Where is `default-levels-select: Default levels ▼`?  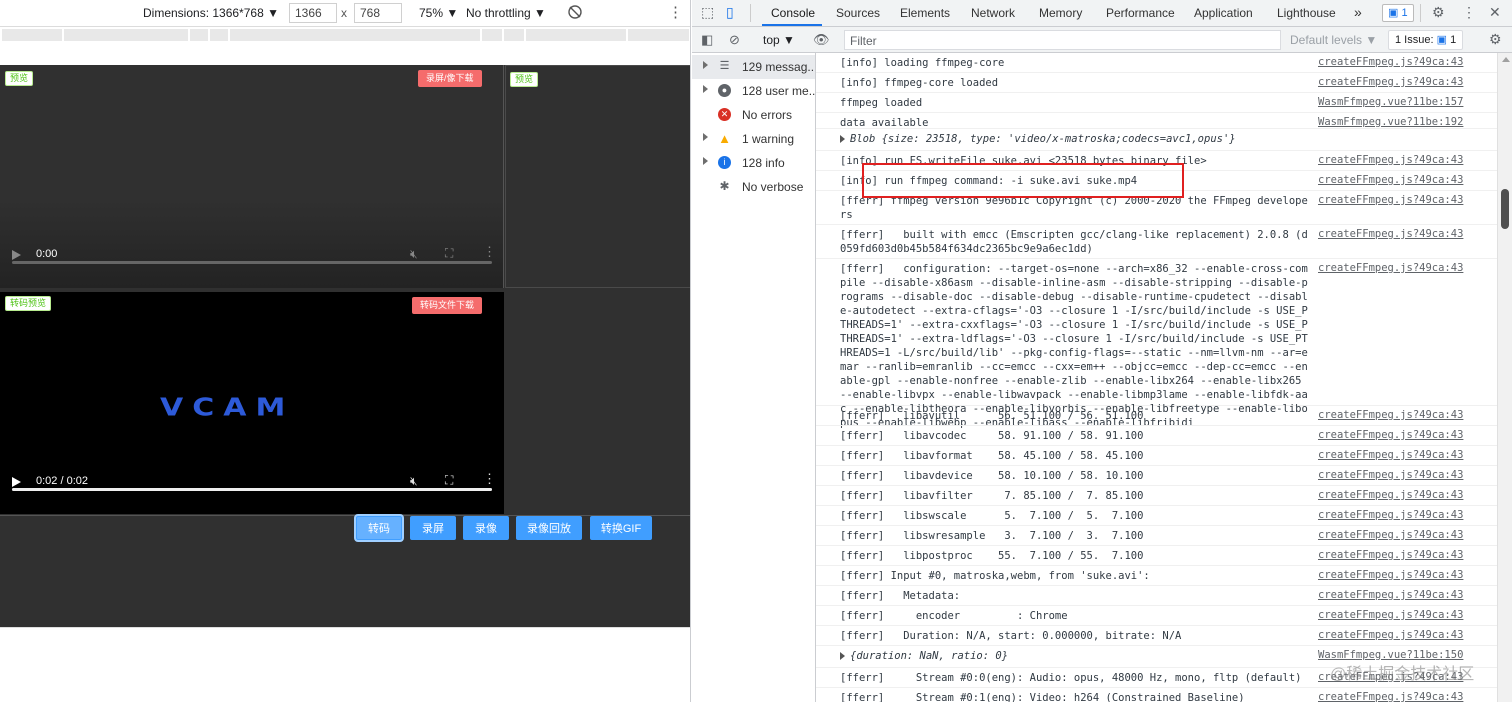 default-levels-select: Default levels ▼ is located at coordinates (1333, 40).